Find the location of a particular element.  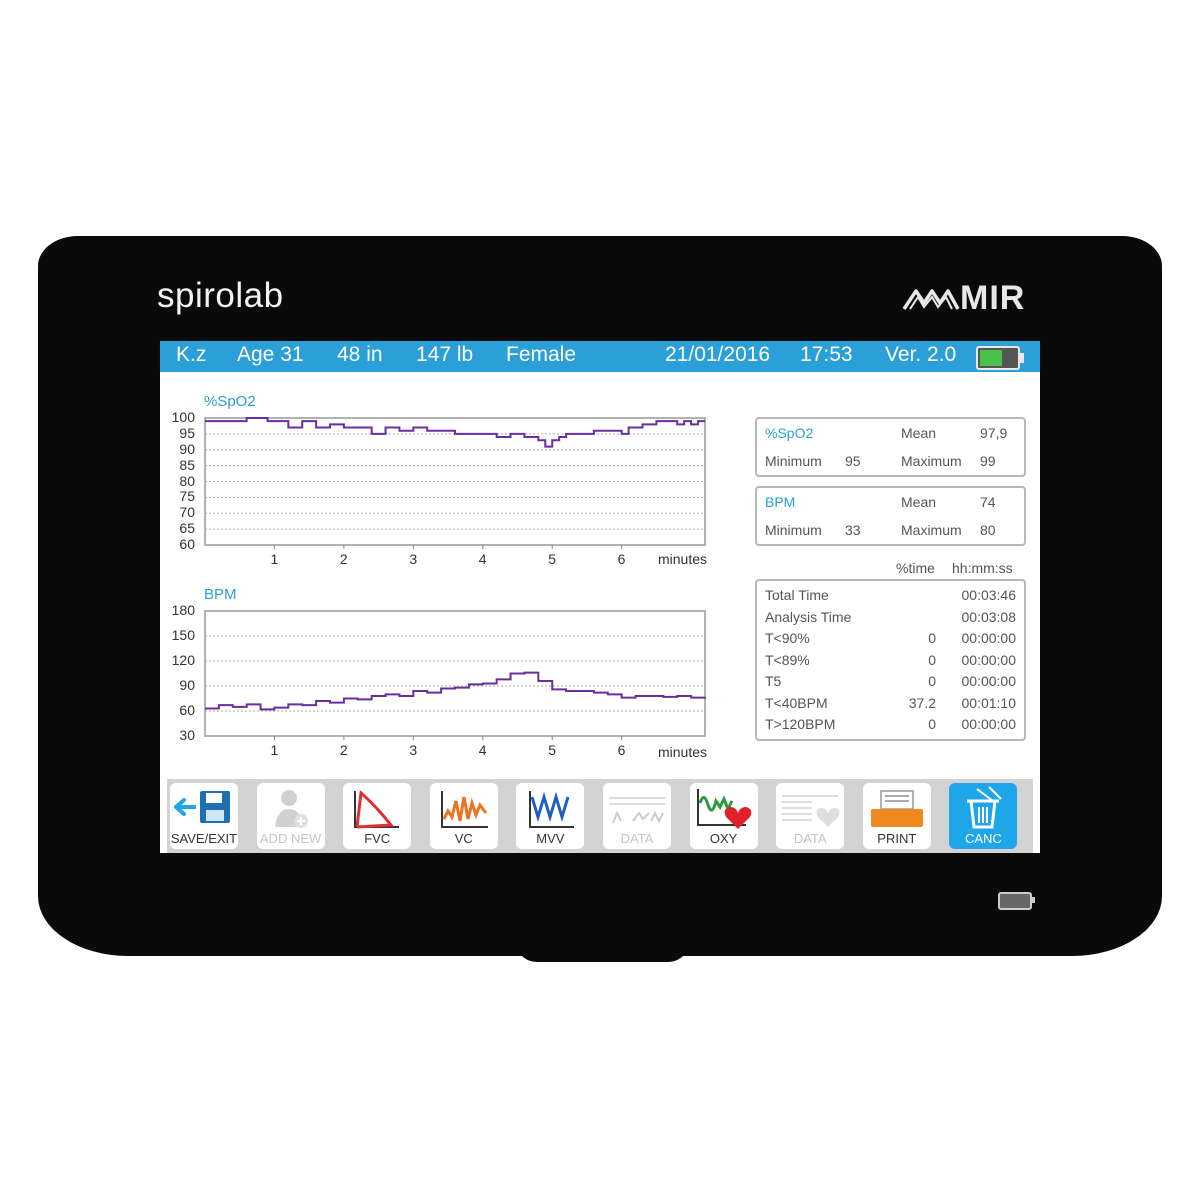

time-row-duration: 00:03:08 is located at coordinates (989, 616).